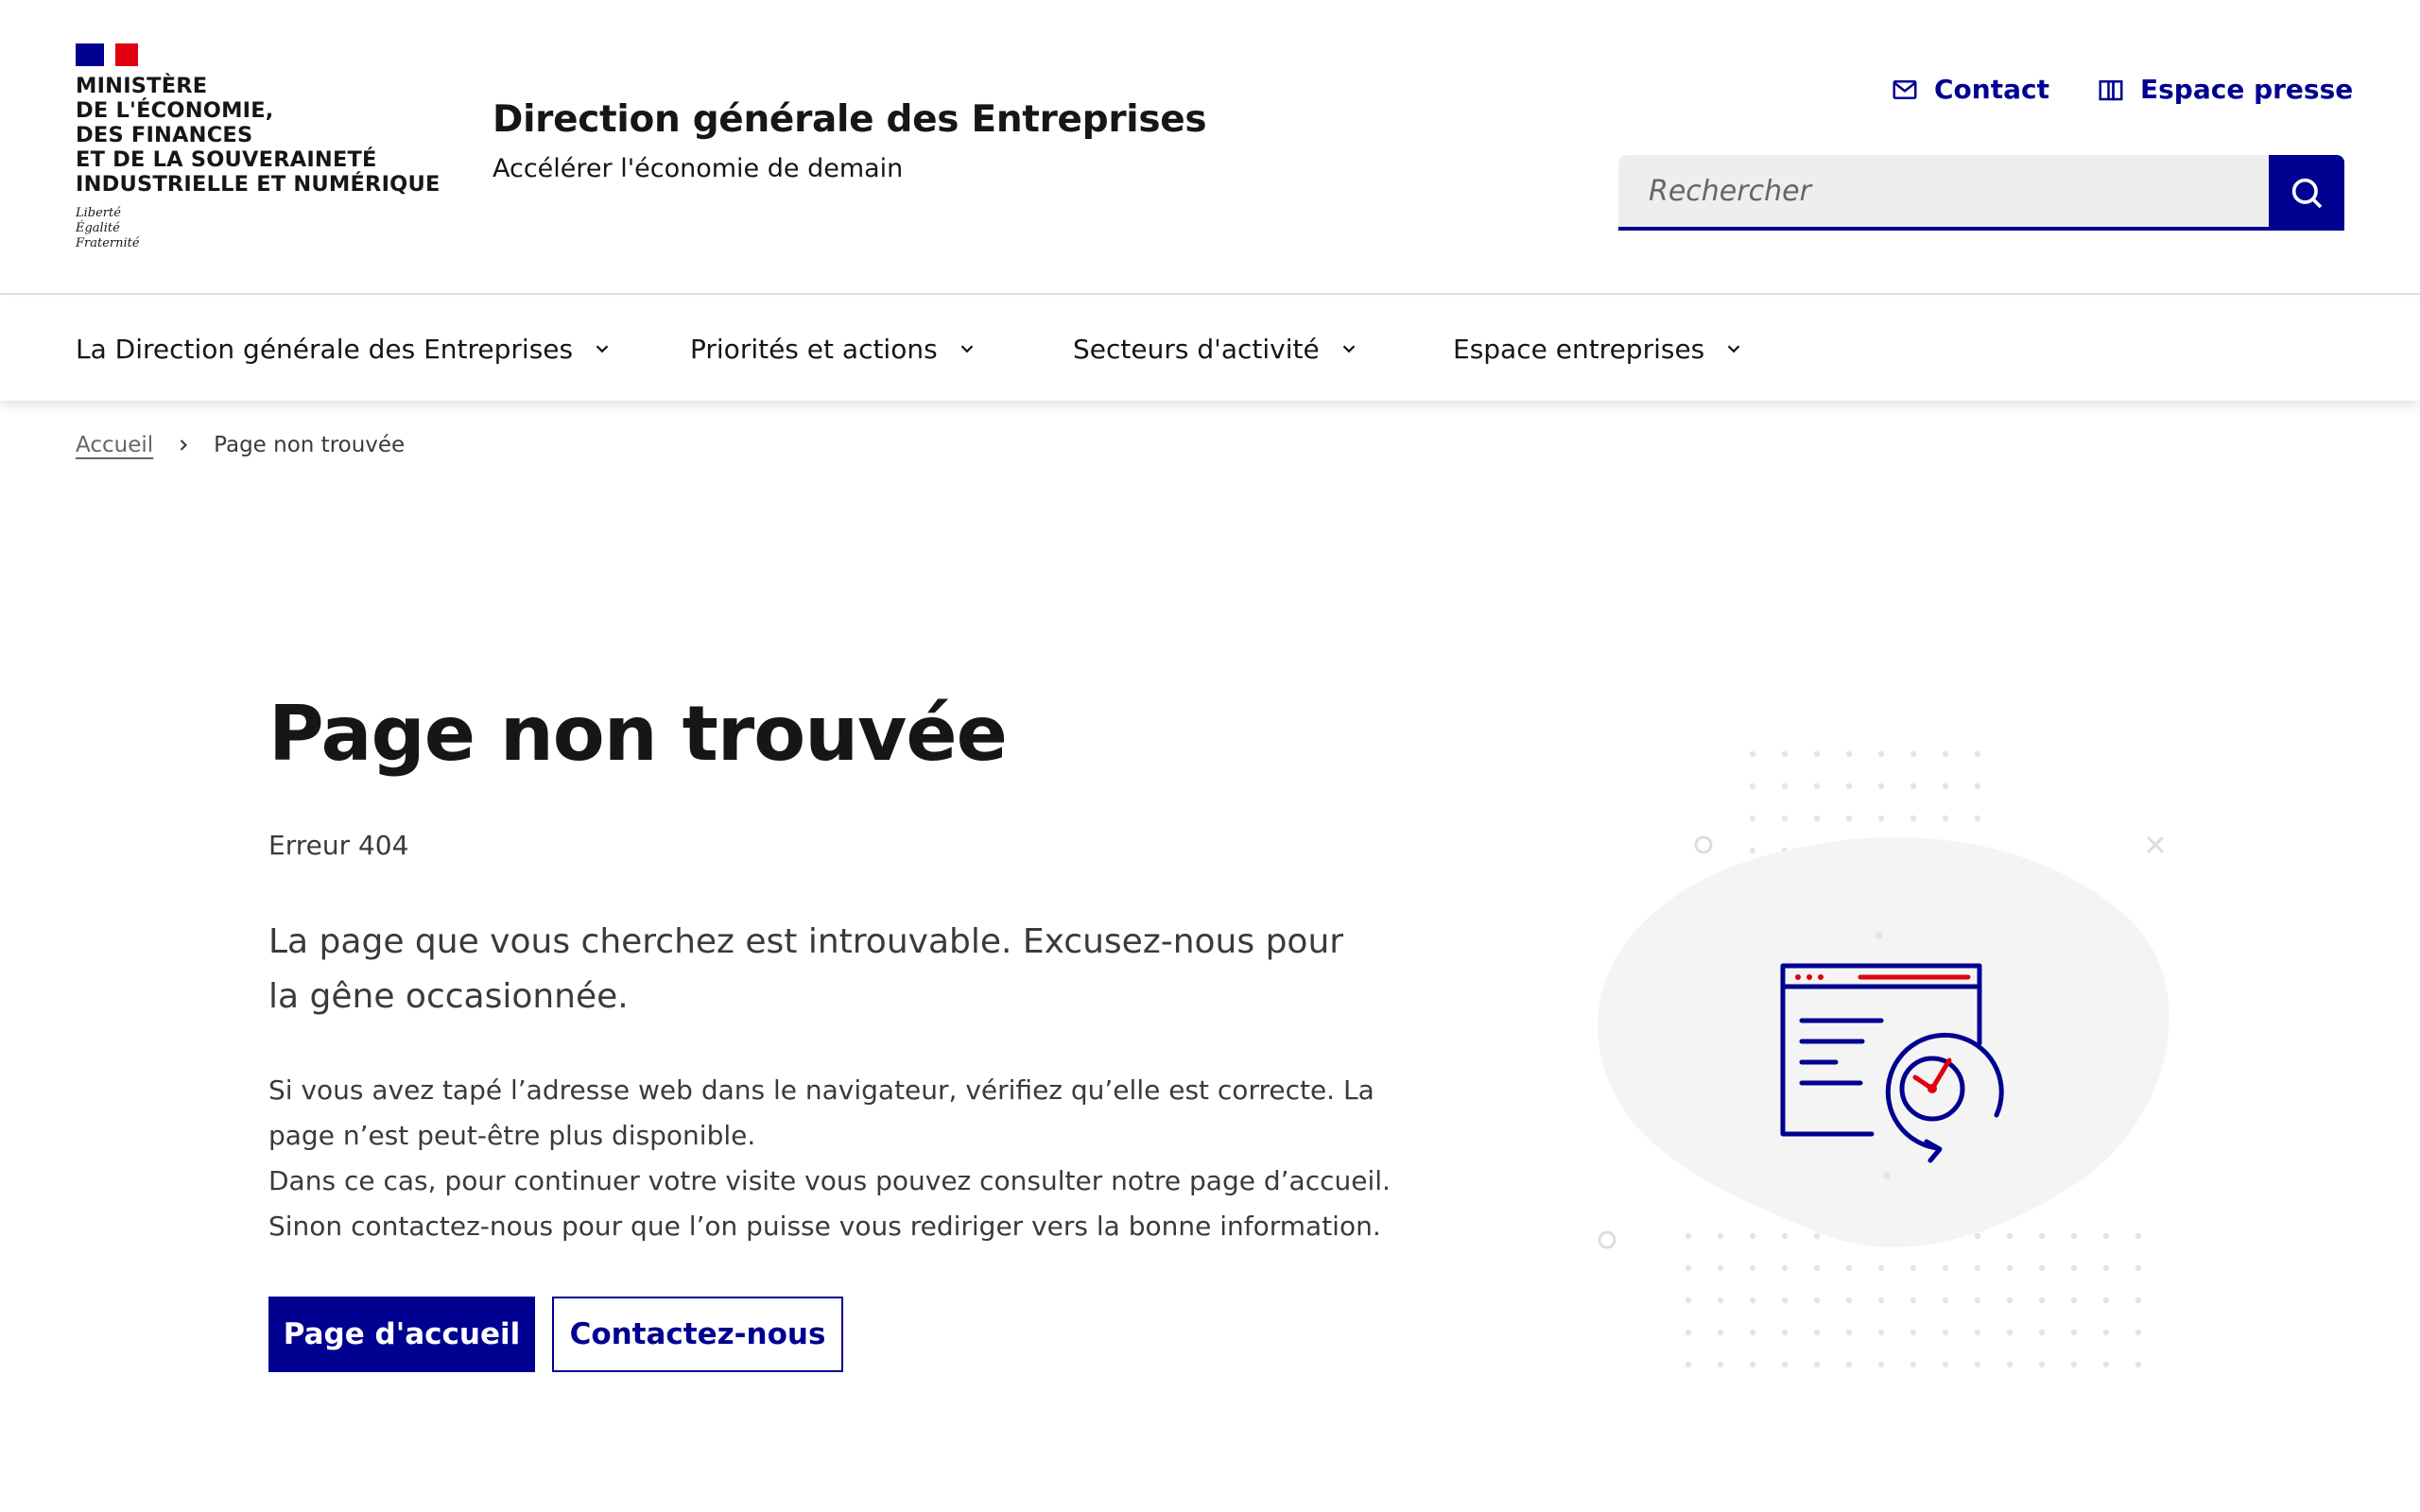  I want to click on nav-item-label: Priorités et actions, so click(814, 349).